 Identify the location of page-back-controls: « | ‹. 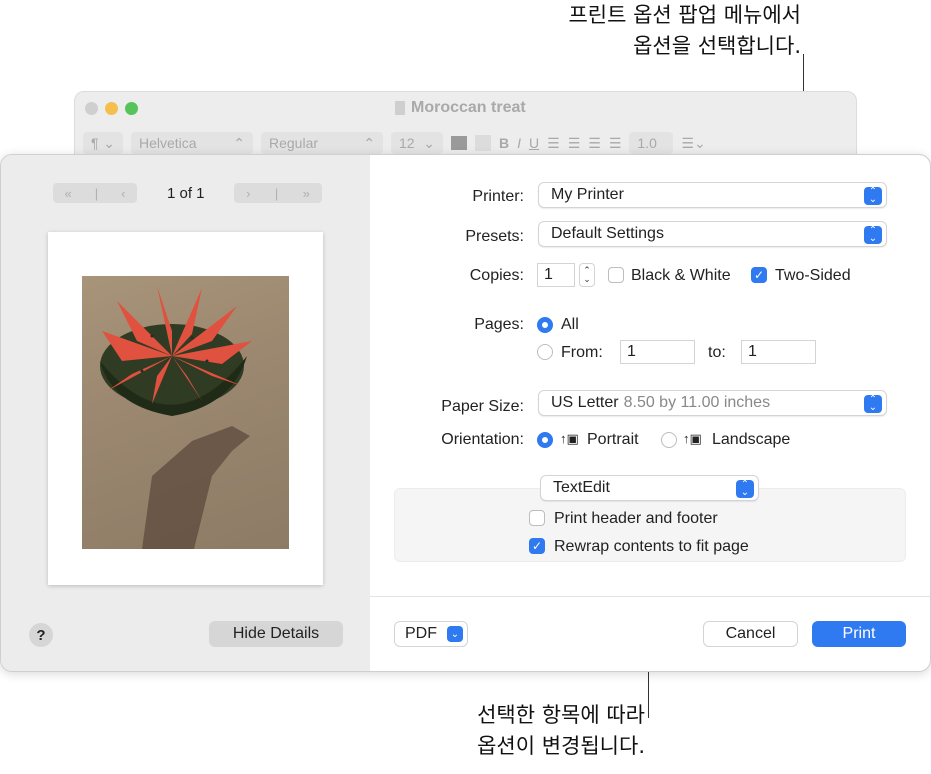
(95, 193).